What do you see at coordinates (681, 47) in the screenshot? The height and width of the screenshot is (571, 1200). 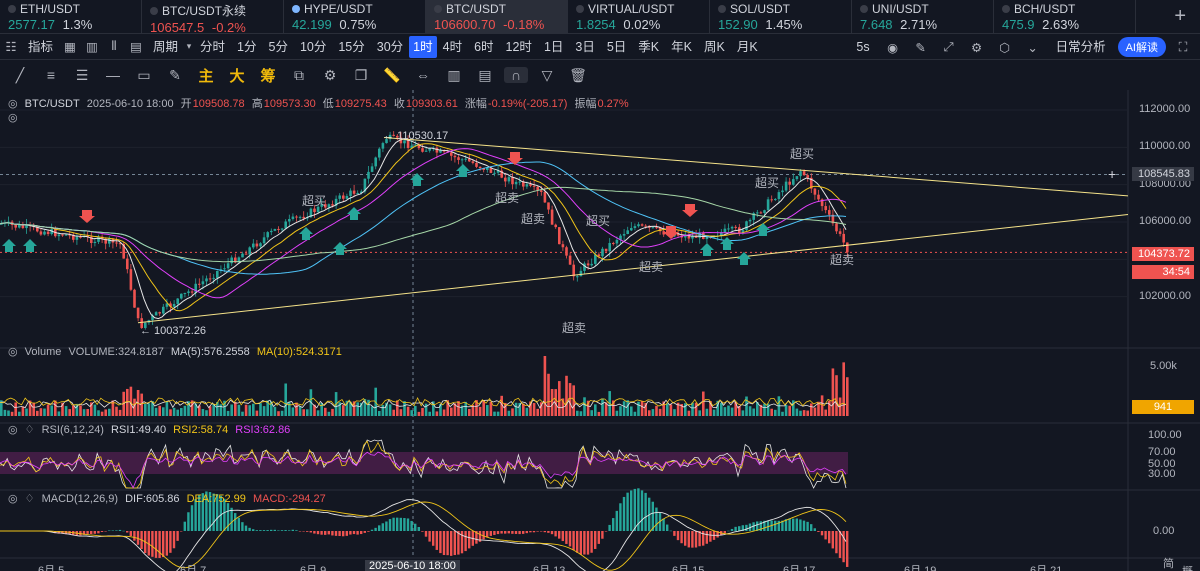 I see `interval-14: 年K` at bounding box center [681, 47].